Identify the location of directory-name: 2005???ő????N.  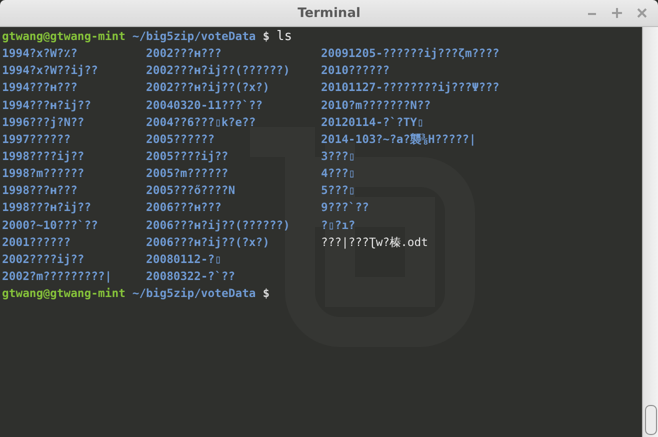
(191, 191).